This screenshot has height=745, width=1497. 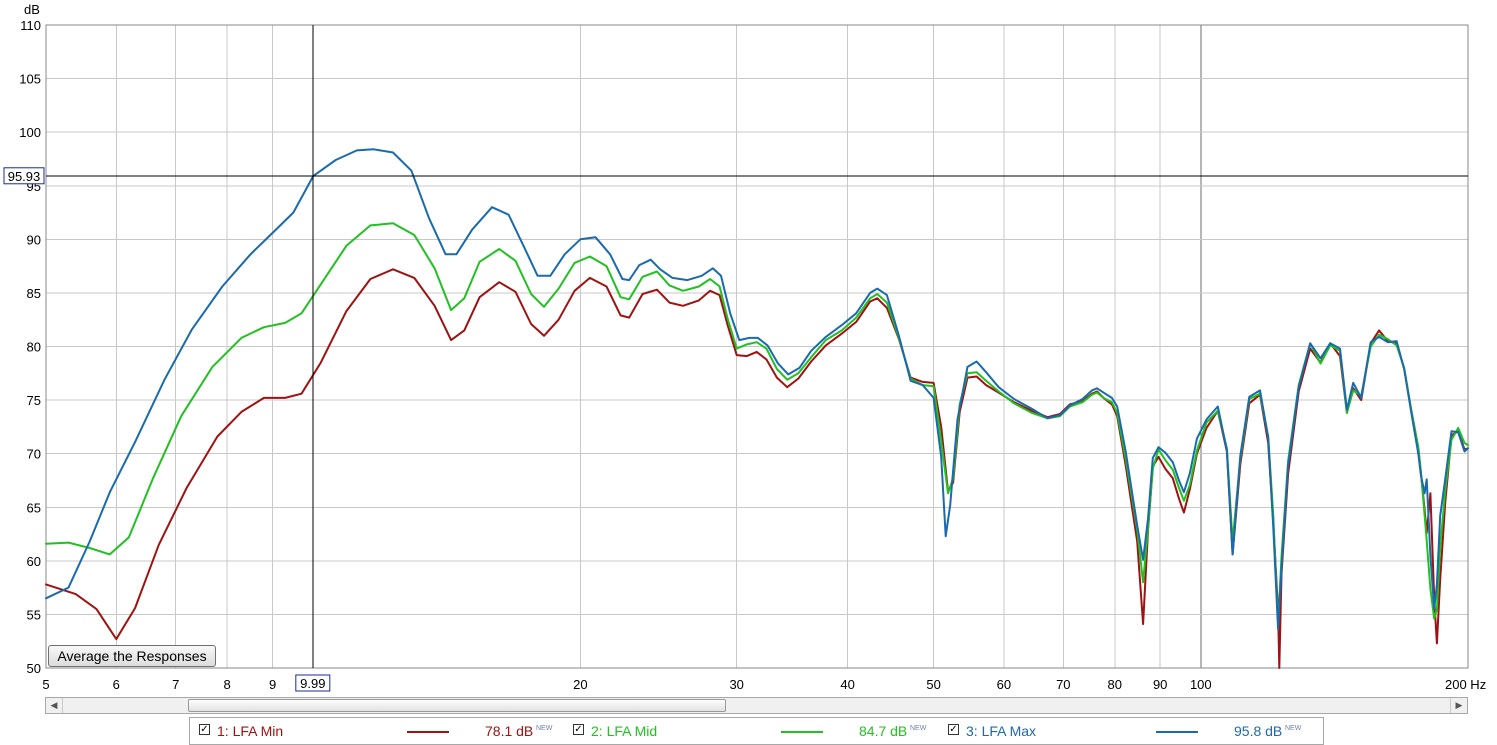 What do you see at coordinates (933, 684) in the screenshot?
I see `x-tick-label: 50` at bounding box center [933, 684].